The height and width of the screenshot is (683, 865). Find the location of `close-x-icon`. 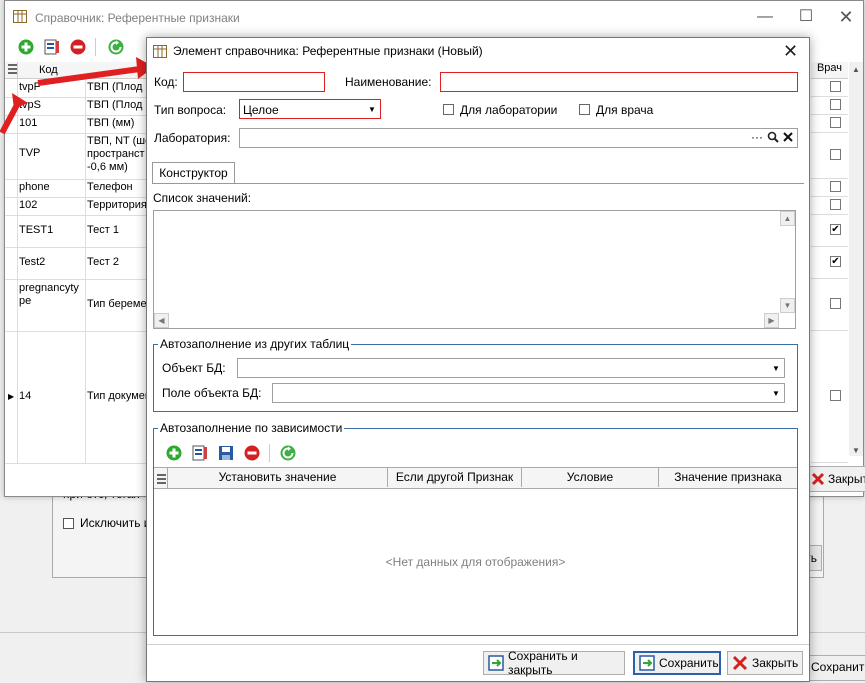

close-x-icon is located at coordinates (818, 479).